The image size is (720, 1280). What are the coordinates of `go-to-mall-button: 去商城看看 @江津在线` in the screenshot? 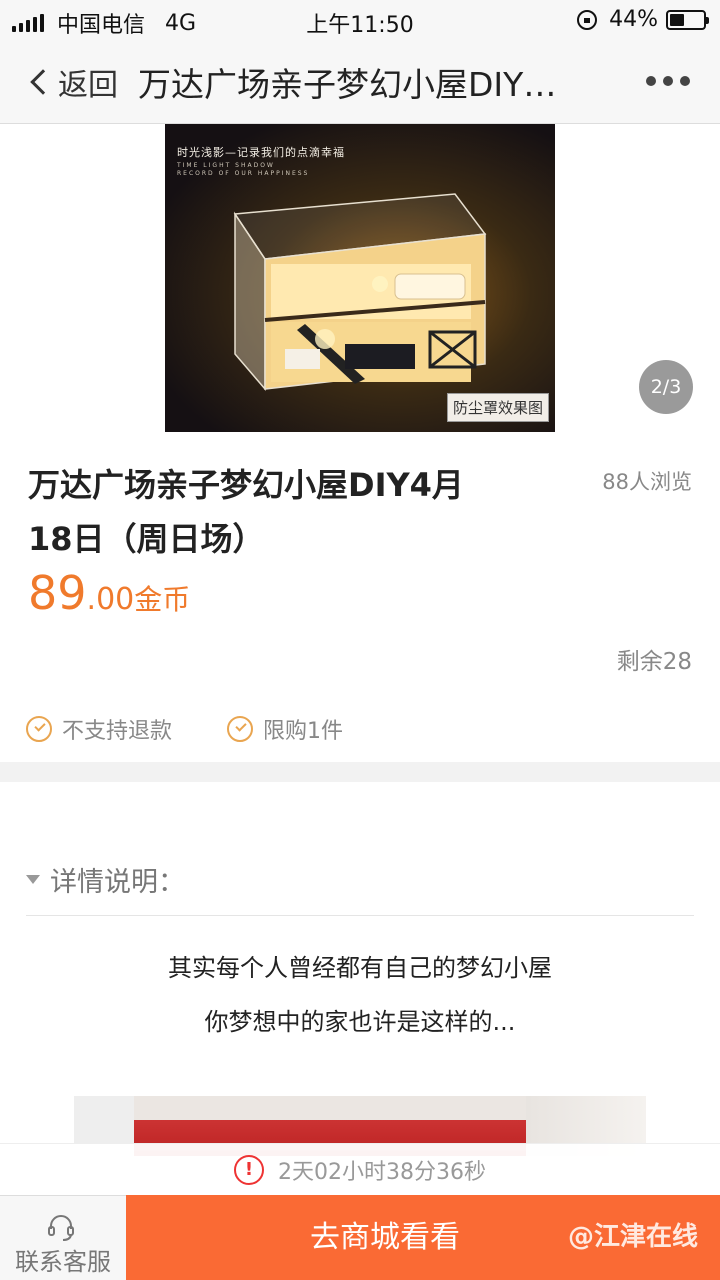 It's located at (423, 1237).